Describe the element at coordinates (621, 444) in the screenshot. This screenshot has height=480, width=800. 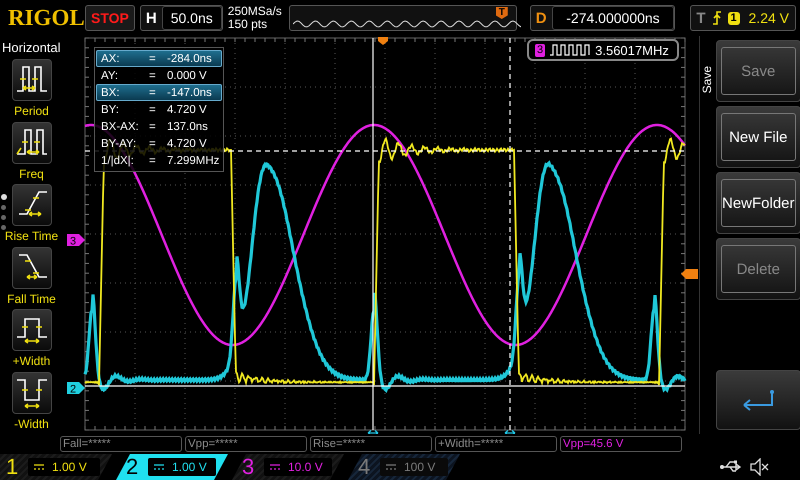
I see `measurement-readout: Vpp=45.6 V` at that location.